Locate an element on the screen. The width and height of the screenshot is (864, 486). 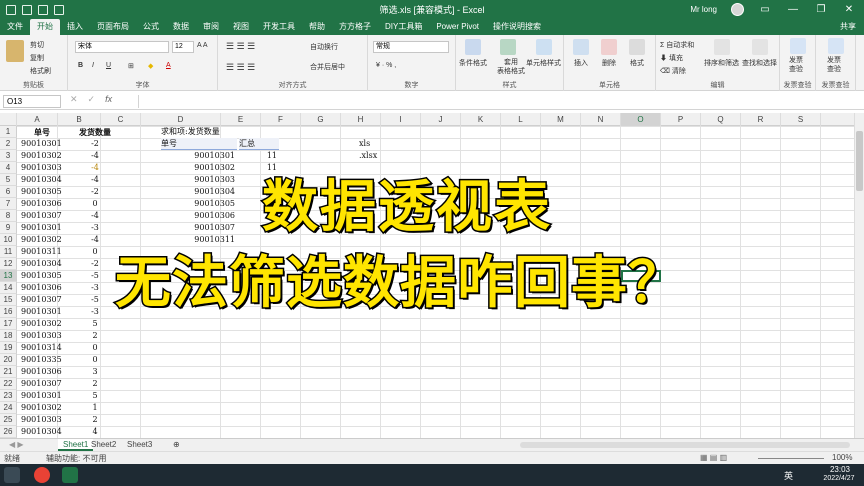
pivot-row-label: 单号 is located at coordinates (199, 144).